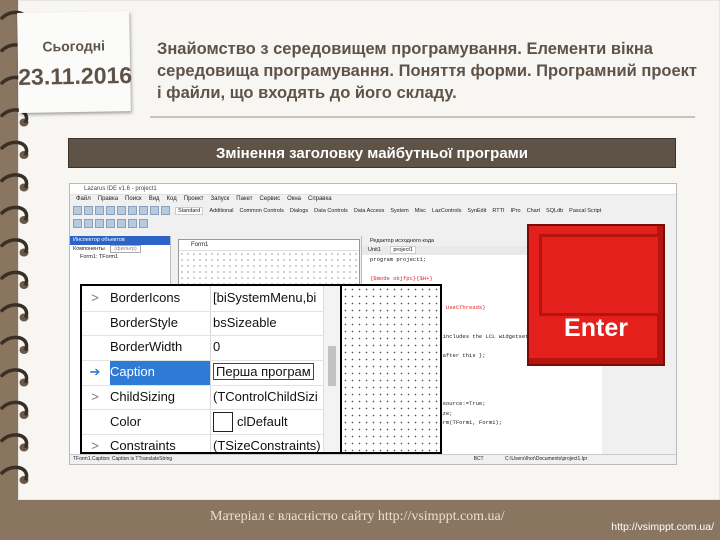  Describe the element at coordinates (77, 223) in the screenshot. I see `units-icon` at that location.